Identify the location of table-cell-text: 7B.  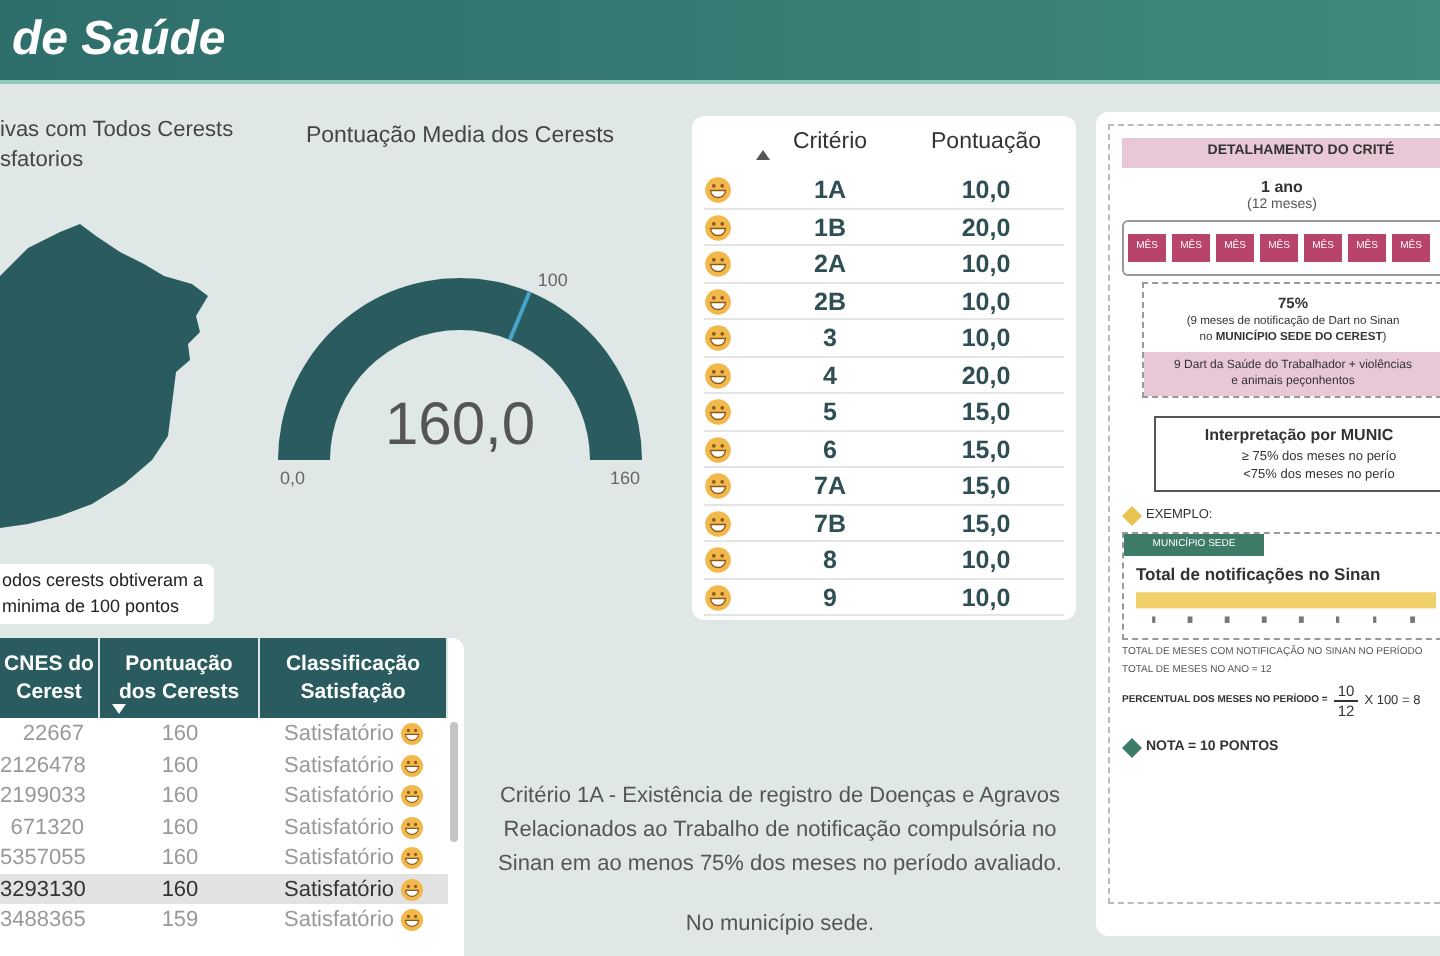
(830, 524).